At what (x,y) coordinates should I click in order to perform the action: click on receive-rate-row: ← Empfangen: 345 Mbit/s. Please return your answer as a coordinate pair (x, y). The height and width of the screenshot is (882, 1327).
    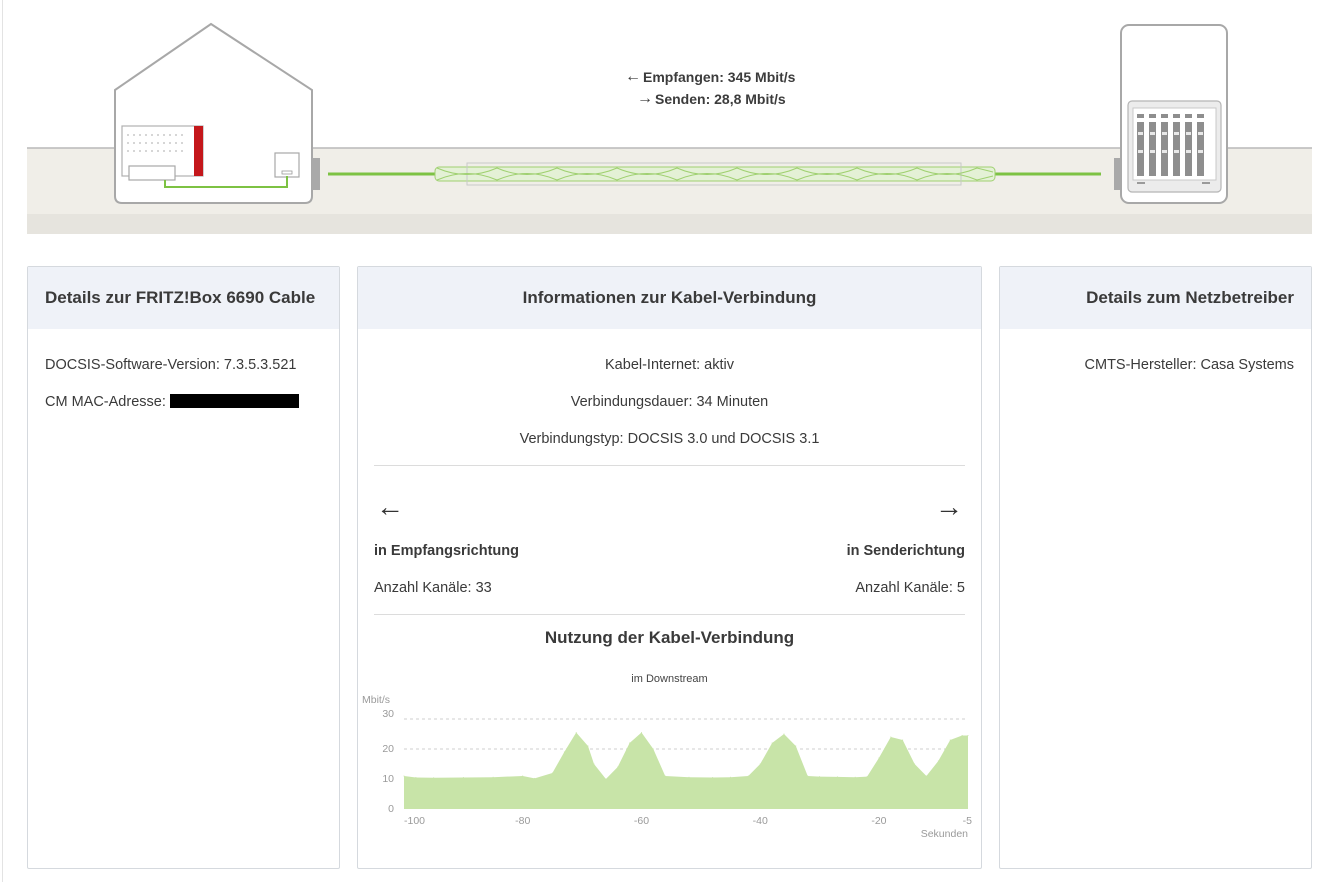
    Looking at the image, I should click on (751, 77).